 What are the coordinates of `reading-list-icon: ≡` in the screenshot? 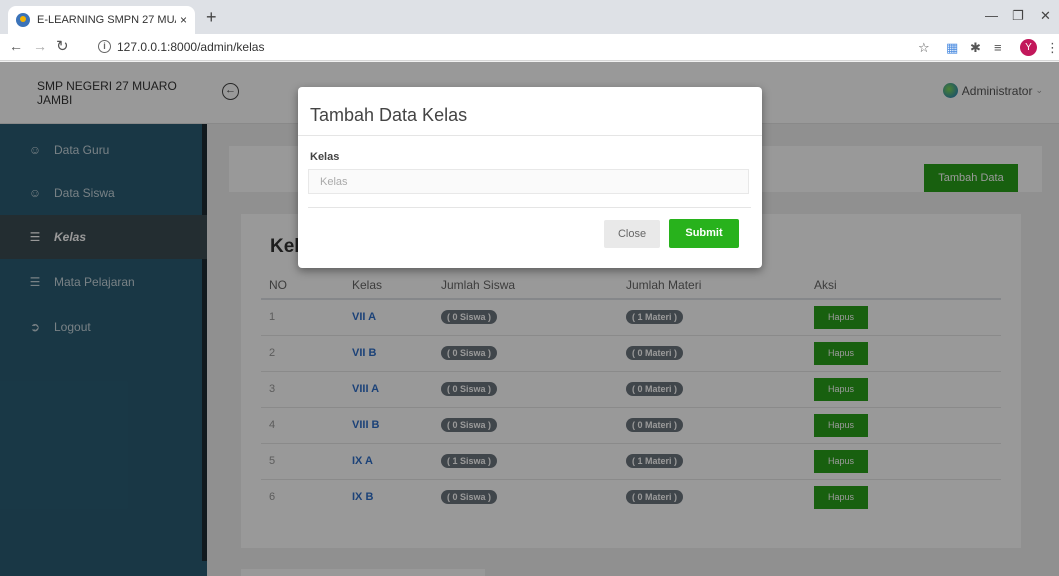 It's located at (998, 47).